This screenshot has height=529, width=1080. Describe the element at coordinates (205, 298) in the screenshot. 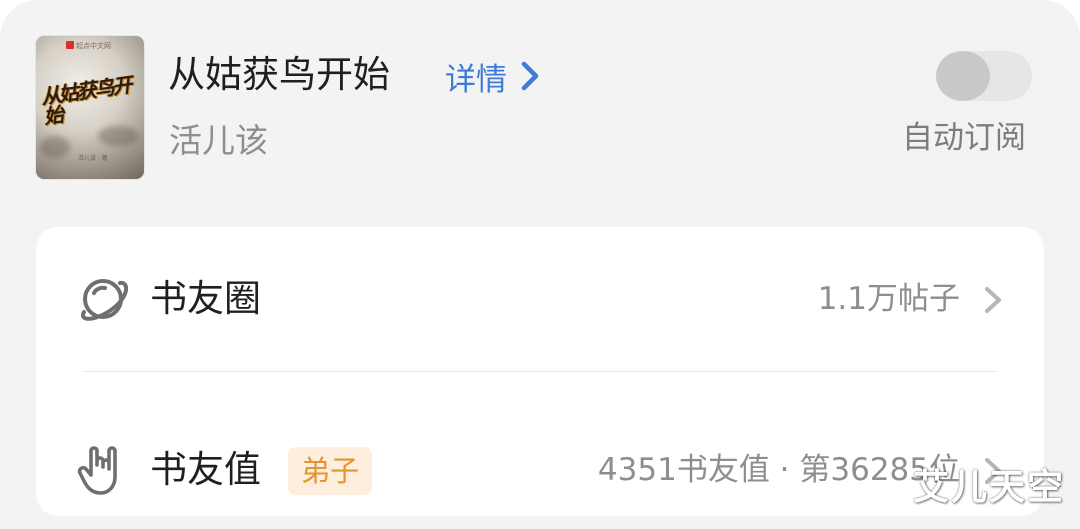

I see `book-circle-label: 书友圈` at that location.